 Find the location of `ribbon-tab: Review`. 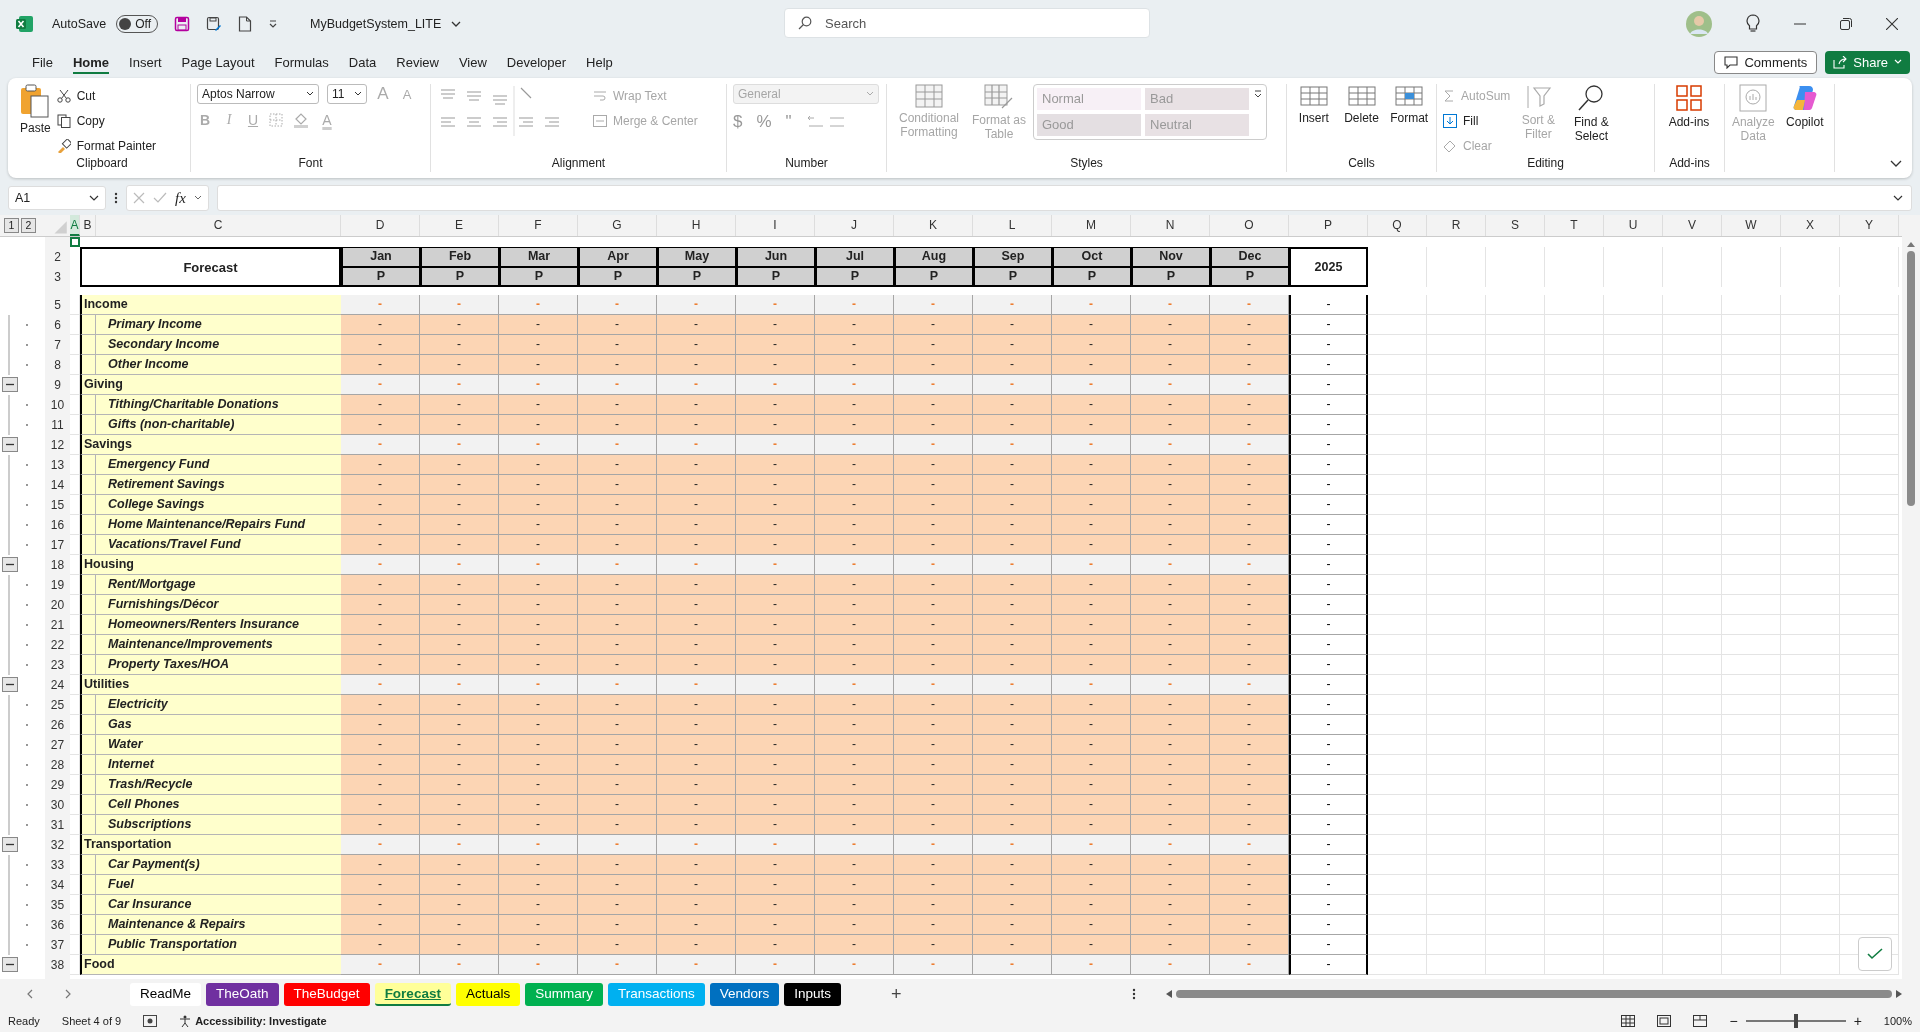

ribbon-tab: Review is located at coordinates (417, 62).